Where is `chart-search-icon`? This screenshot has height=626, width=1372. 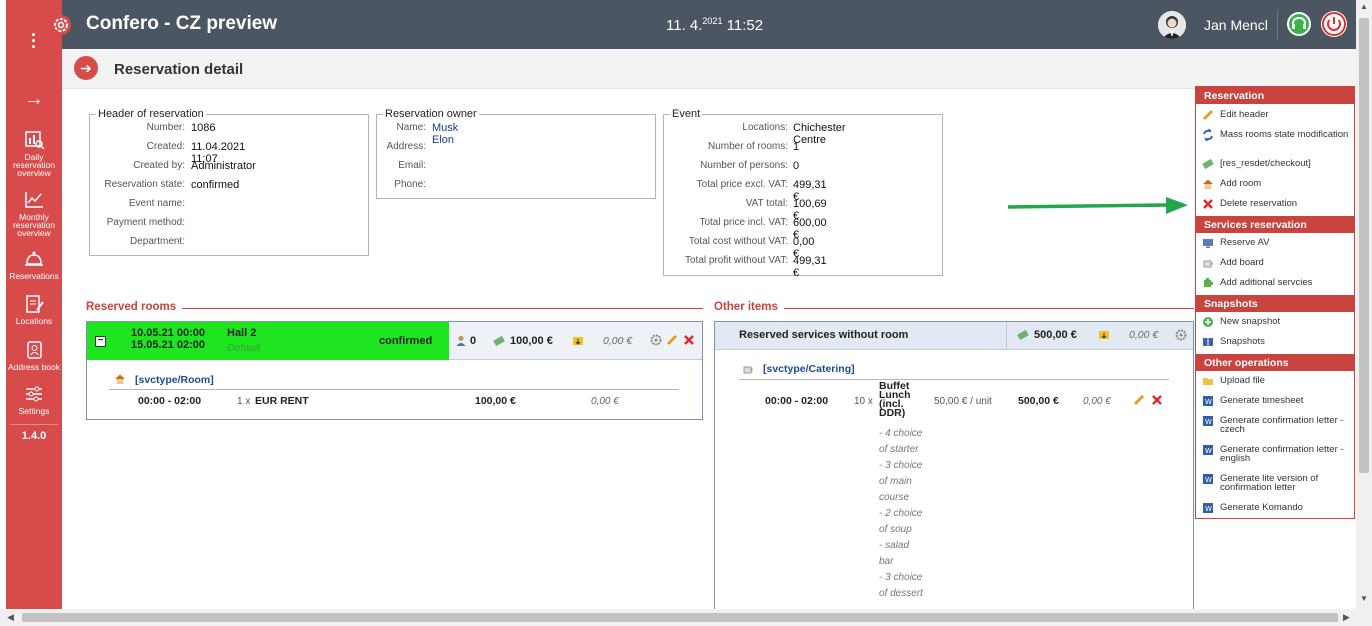 chart-search-icon is located at coordinates (34, 140).